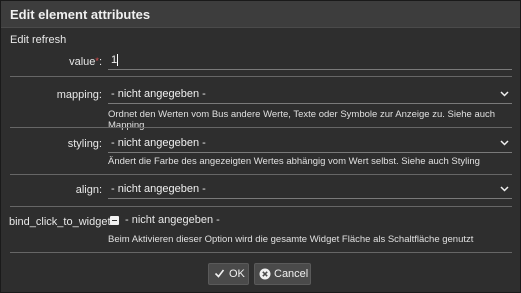 Image resolution: width=521 pixels, height=293 pixels. What do you see at coordinates (158, 143) in the screenshot?
I see `styling-selected-value: - nicht angegeben -` at bounding box center [158, 143].